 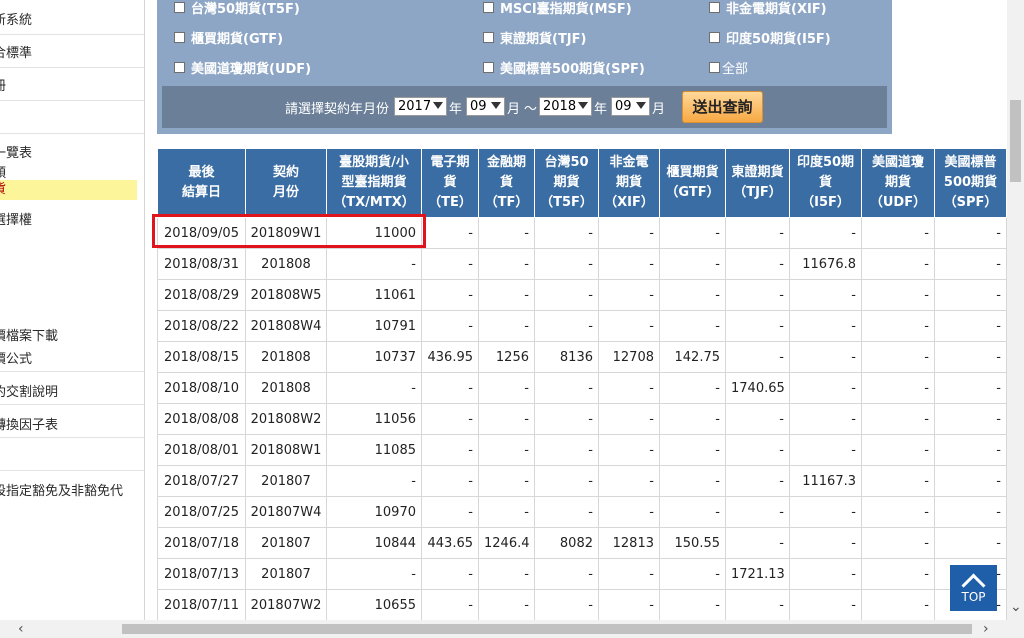 I want to click on sidebar-item-label: 轉換因子表, so click(x=29, y=425).